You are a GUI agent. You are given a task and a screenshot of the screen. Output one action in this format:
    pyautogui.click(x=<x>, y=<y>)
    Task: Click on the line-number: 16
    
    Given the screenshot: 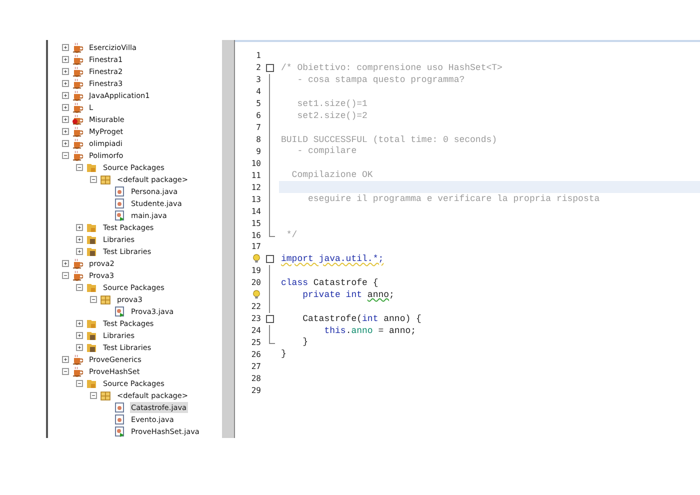 What is the action you would take?
    pyautogui.click(x=256, y=235)
    